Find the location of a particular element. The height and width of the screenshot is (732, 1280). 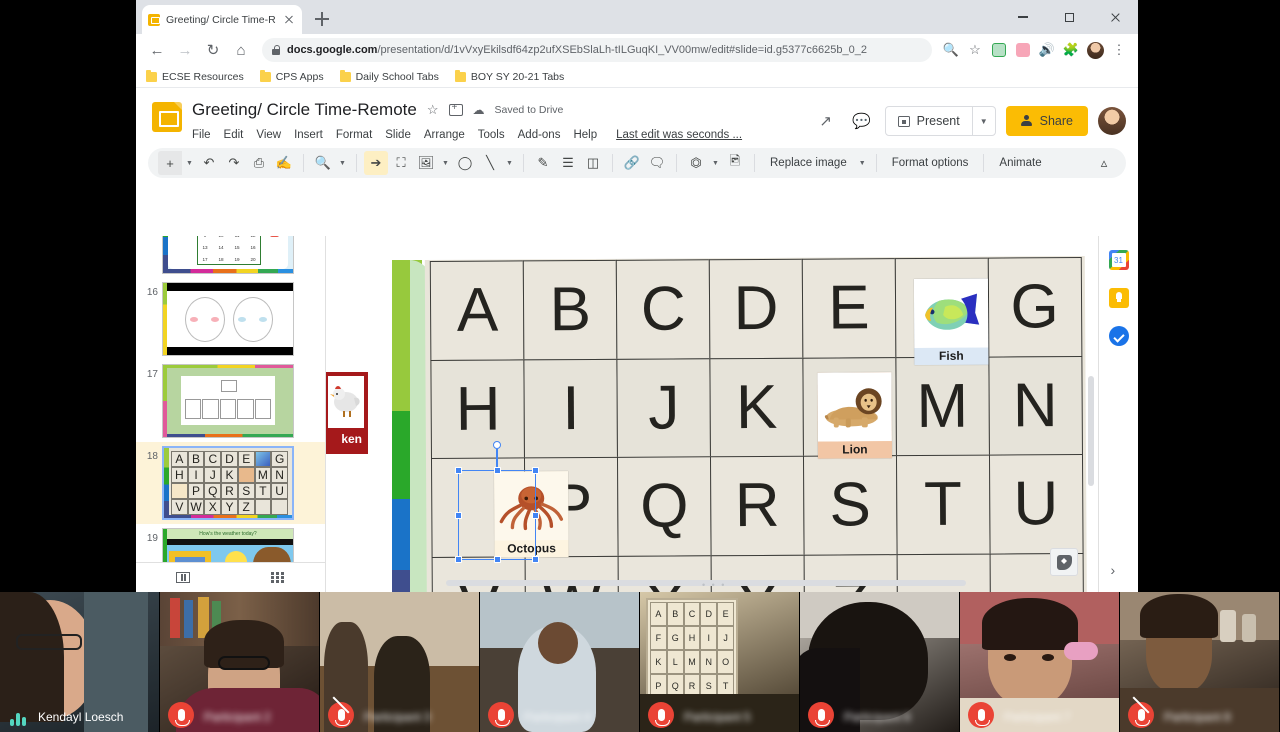

participant-tile: Kendayl Loesch is located at coordinates (80, 662).